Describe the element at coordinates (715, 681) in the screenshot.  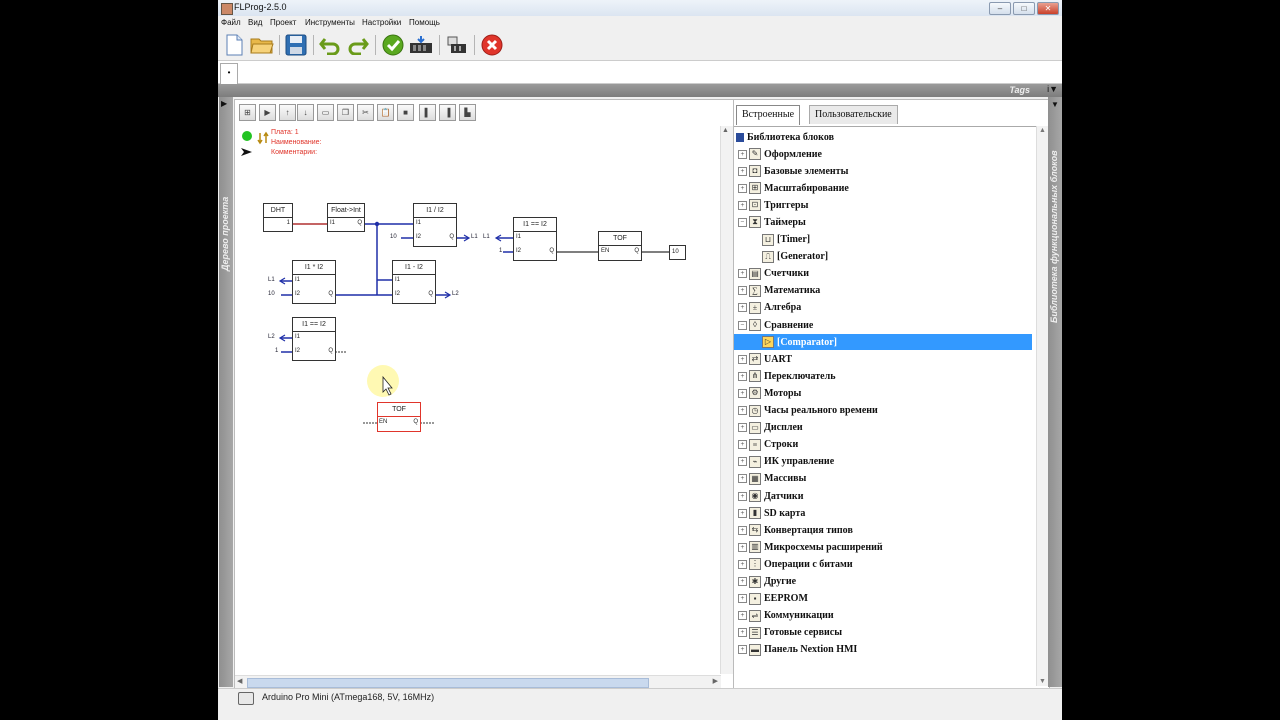
I see `scroll-right-icon: ▶` at that location.